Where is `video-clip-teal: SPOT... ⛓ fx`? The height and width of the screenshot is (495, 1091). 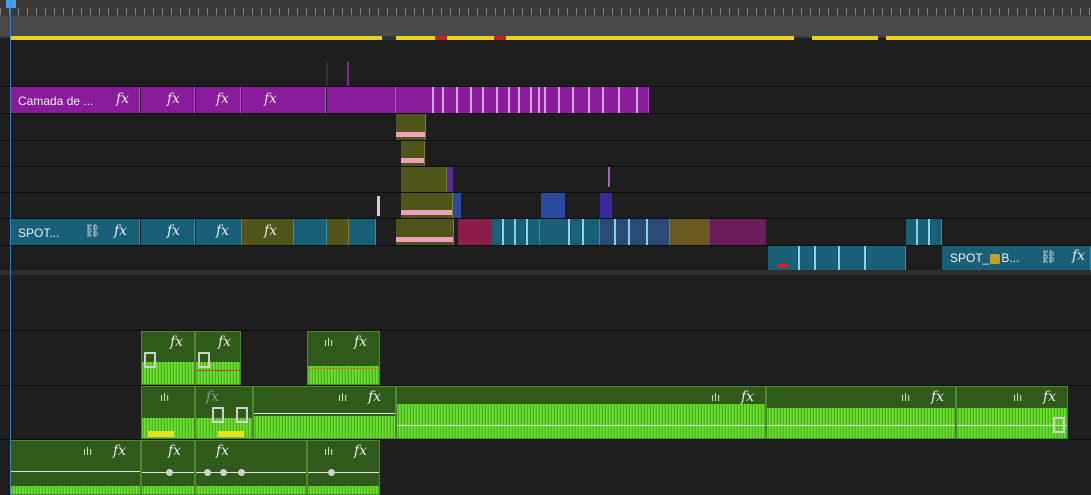 video-clip-teal: SPOT... ⛓ fx is located at coordinates (75, 232).